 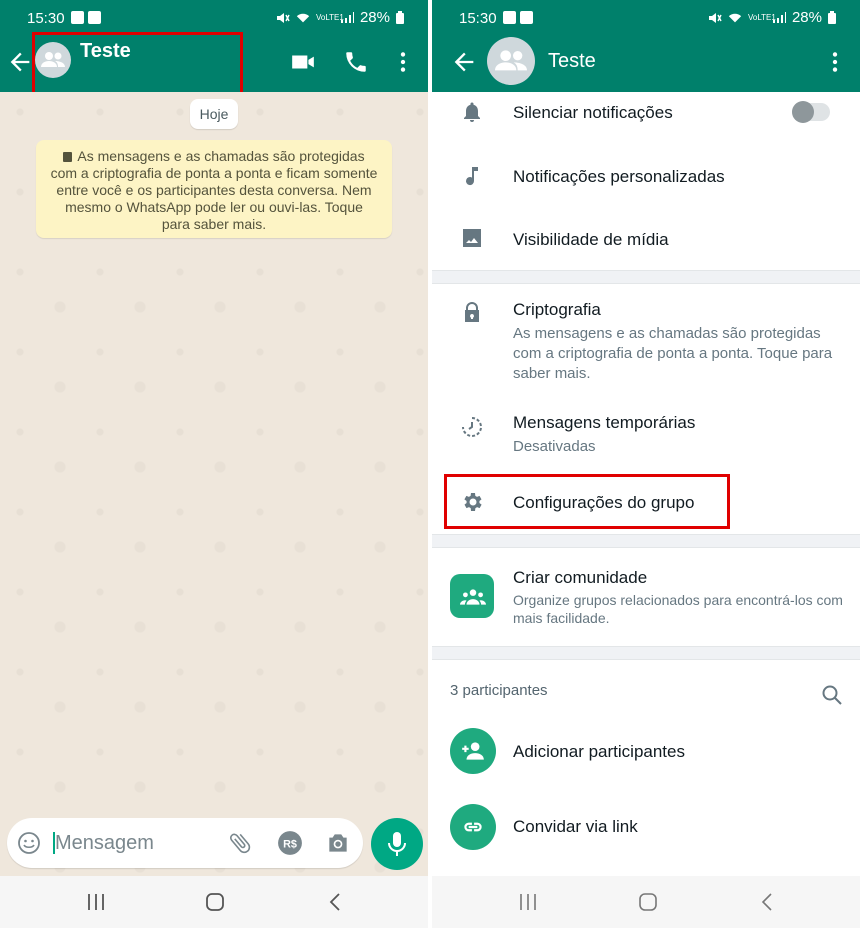 I want to click on row-subtitle: Desativadas, so click(x=554, y=446).